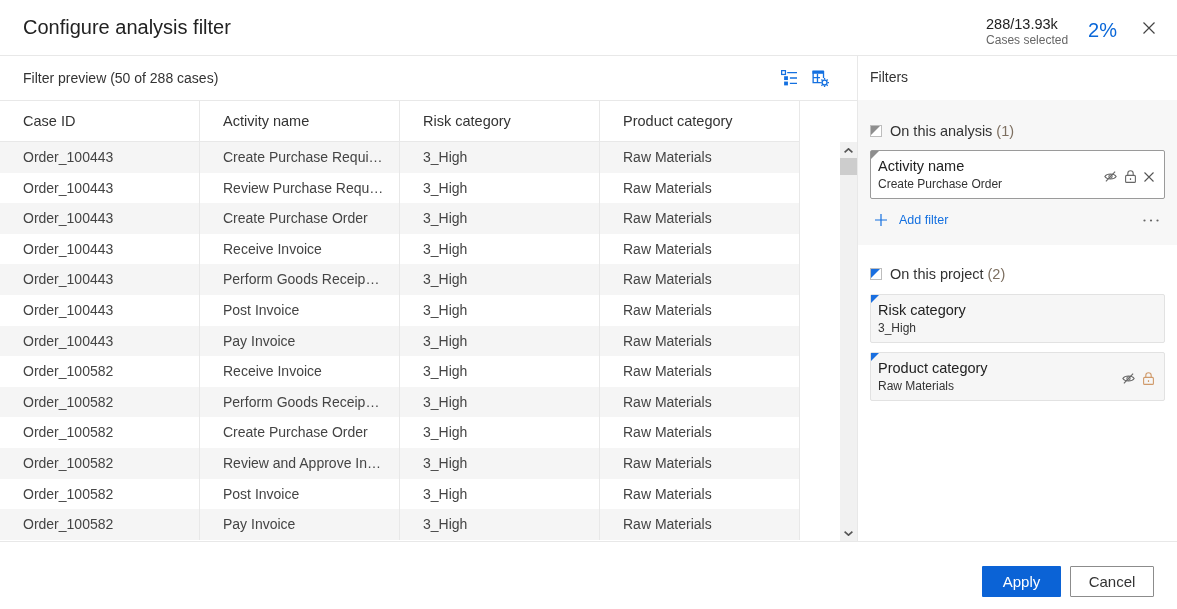  Describe the element at coordinates (1017, 318) in the screenshot. I see `filter-card: Risk category 3_High` at that location.